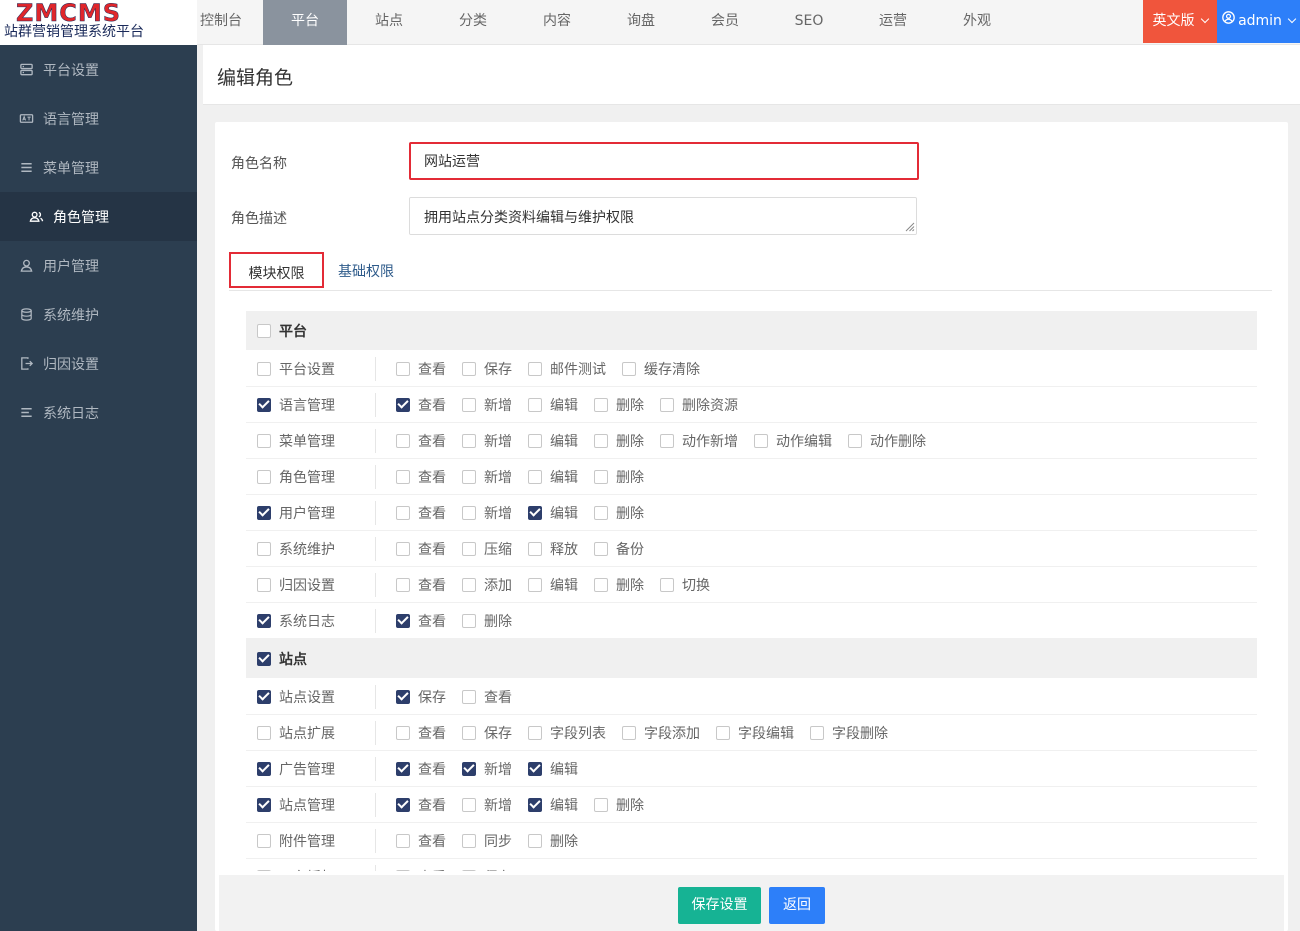  What do you see at coordinates (699, 441) in the screenshot?
I see `permission-action: 动作新增` at bounding box center [699, 441].